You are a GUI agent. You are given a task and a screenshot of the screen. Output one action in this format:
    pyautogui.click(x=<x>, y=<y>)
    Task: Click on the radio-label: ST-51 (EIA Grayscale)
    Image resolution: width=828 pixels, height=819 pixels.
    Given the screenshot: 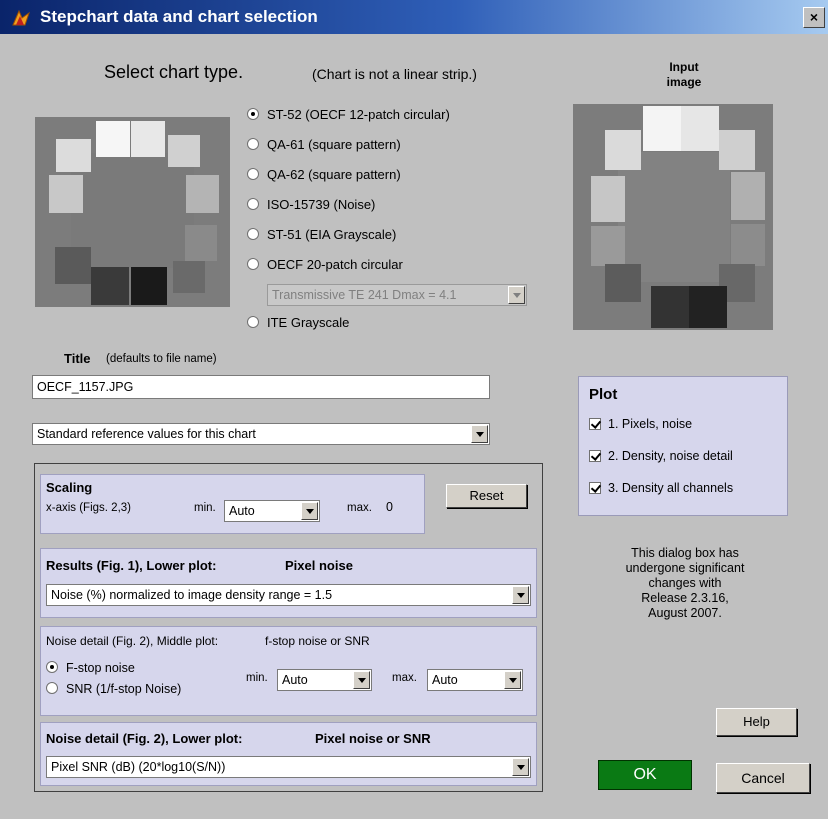 What is the action you would take?
    pyautogui.click(x=332, y=234)
    